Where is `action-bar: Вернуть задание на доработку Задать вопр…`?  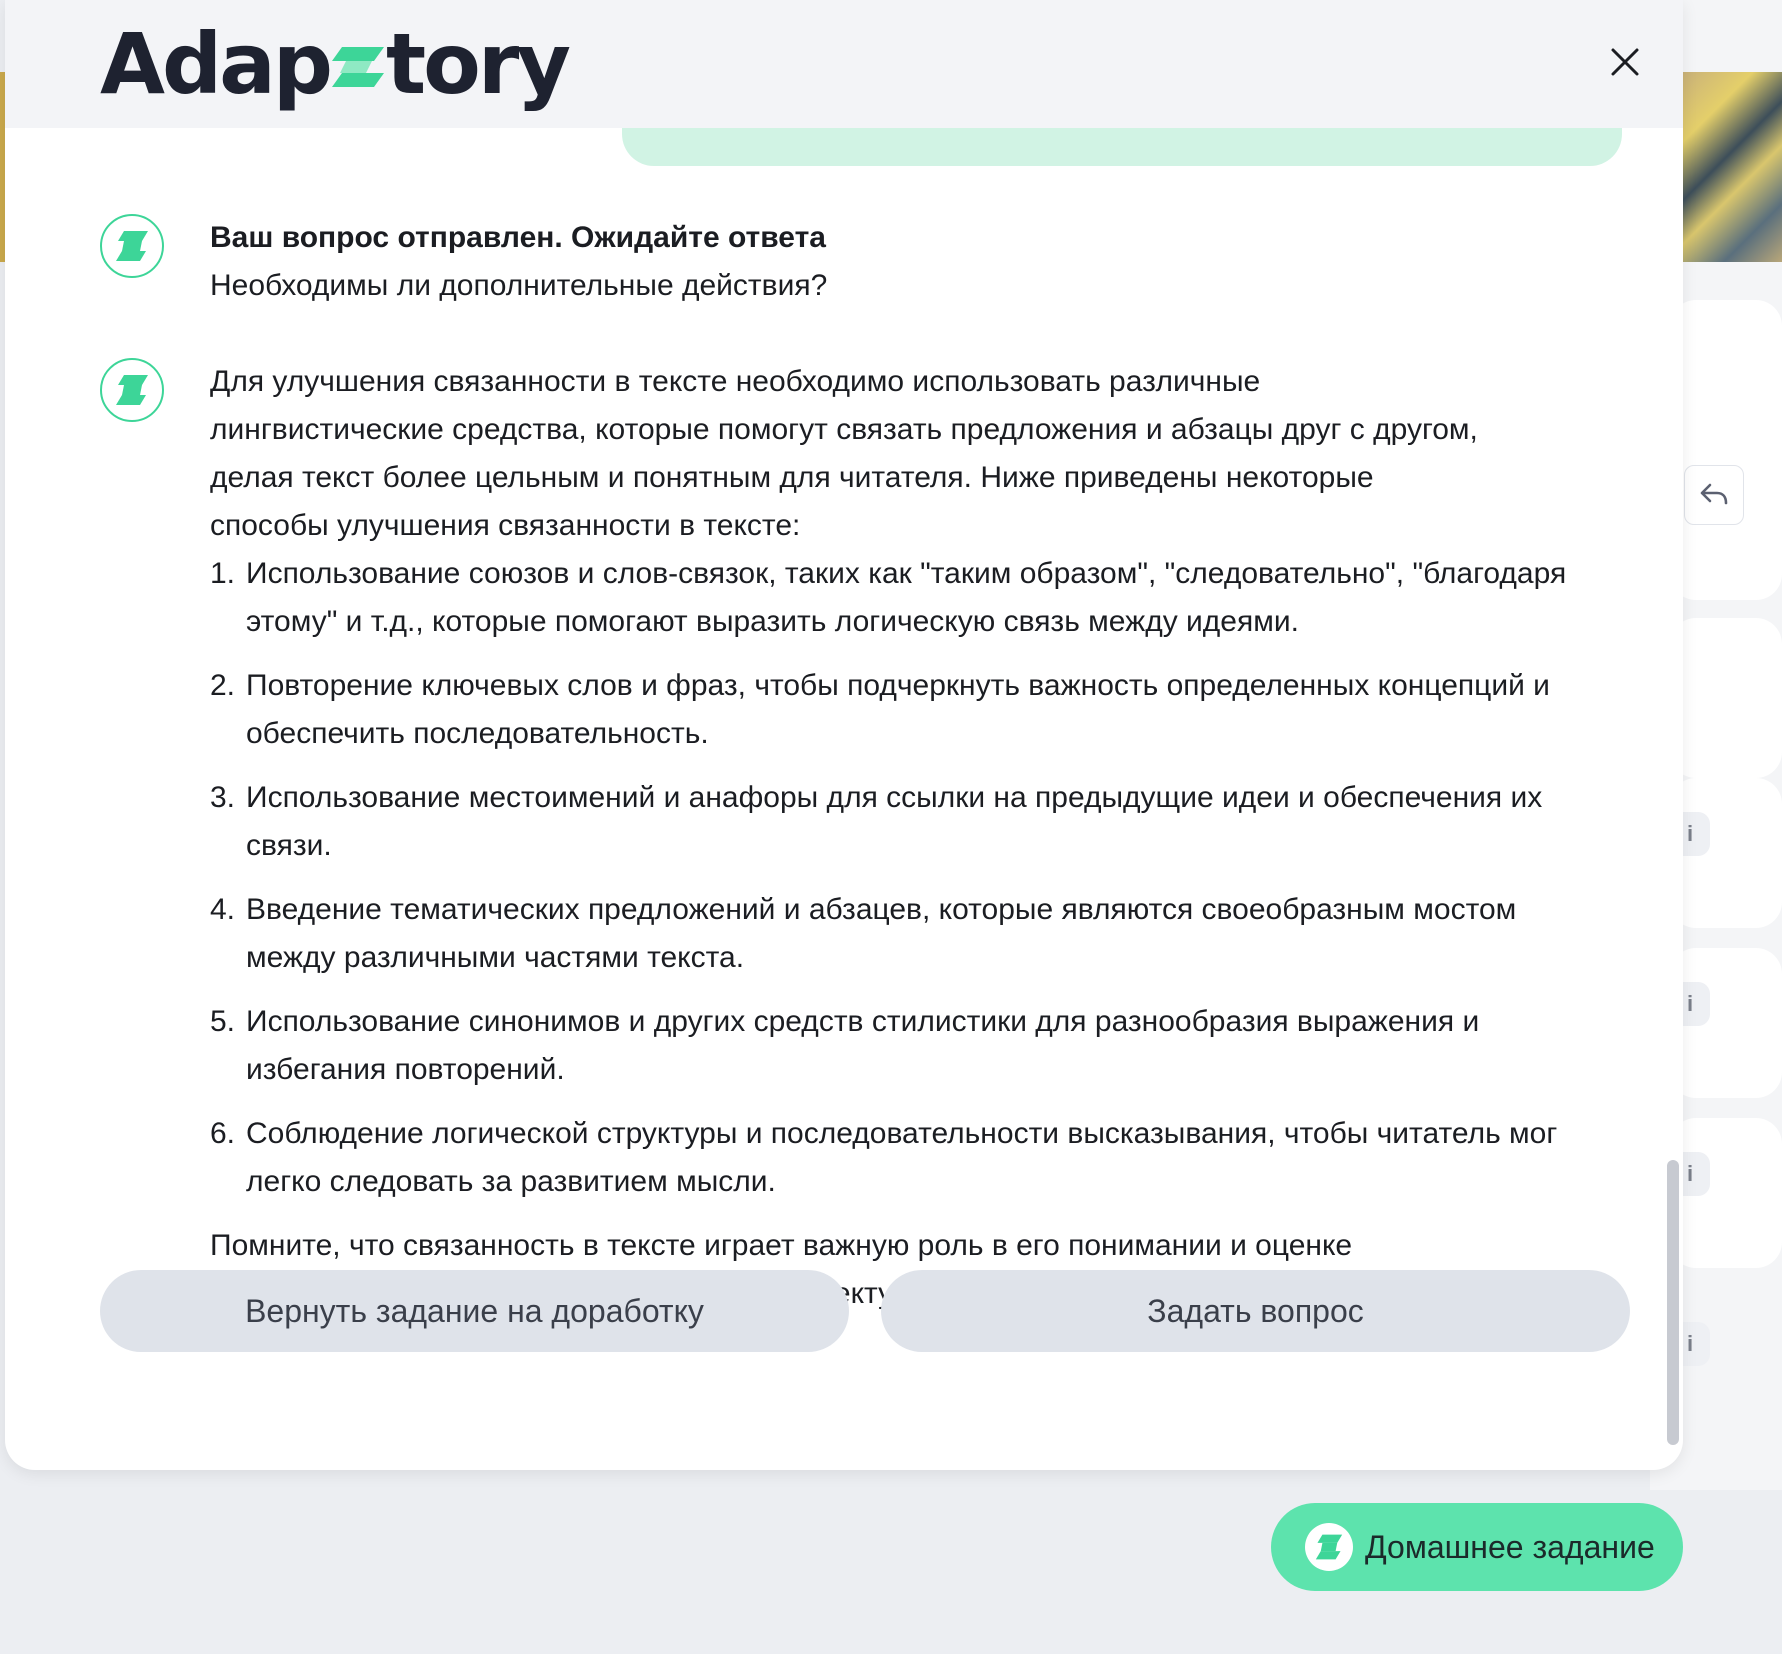
action-bar: Вернуть задание на доработку Задать вопр… is located at coordinates (865, 1311).